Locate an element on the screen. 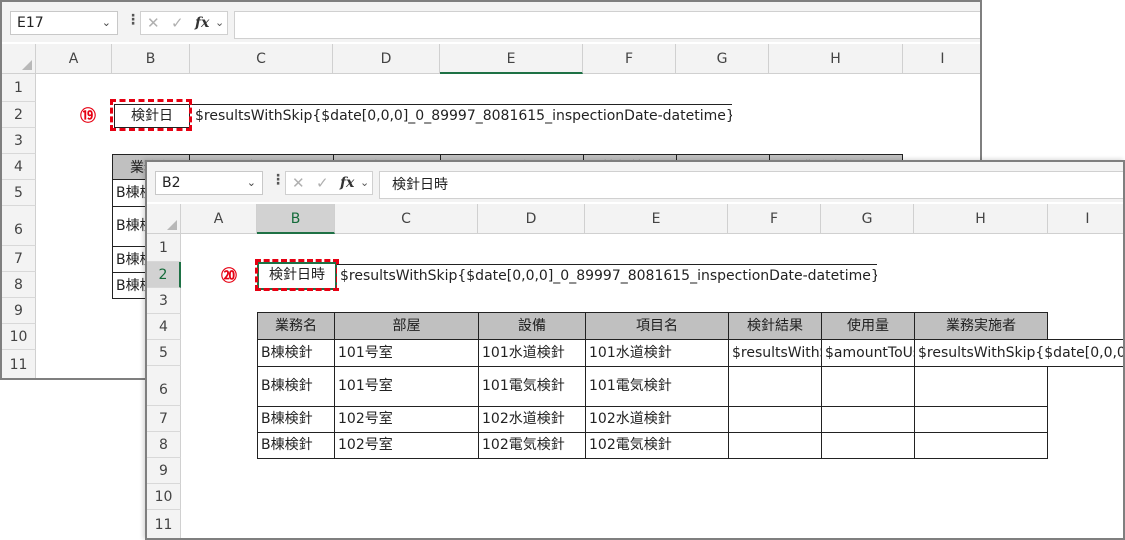  formula-input is located at coordinates (607, 25).